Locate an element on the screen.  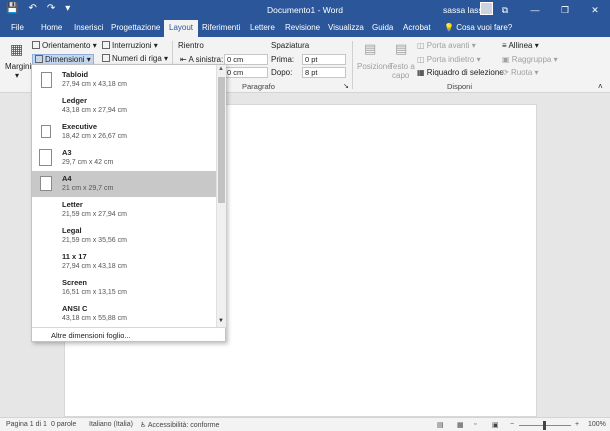
rotate-button: ⟳ Ruota ▾ is located at coordinates (520, 72).